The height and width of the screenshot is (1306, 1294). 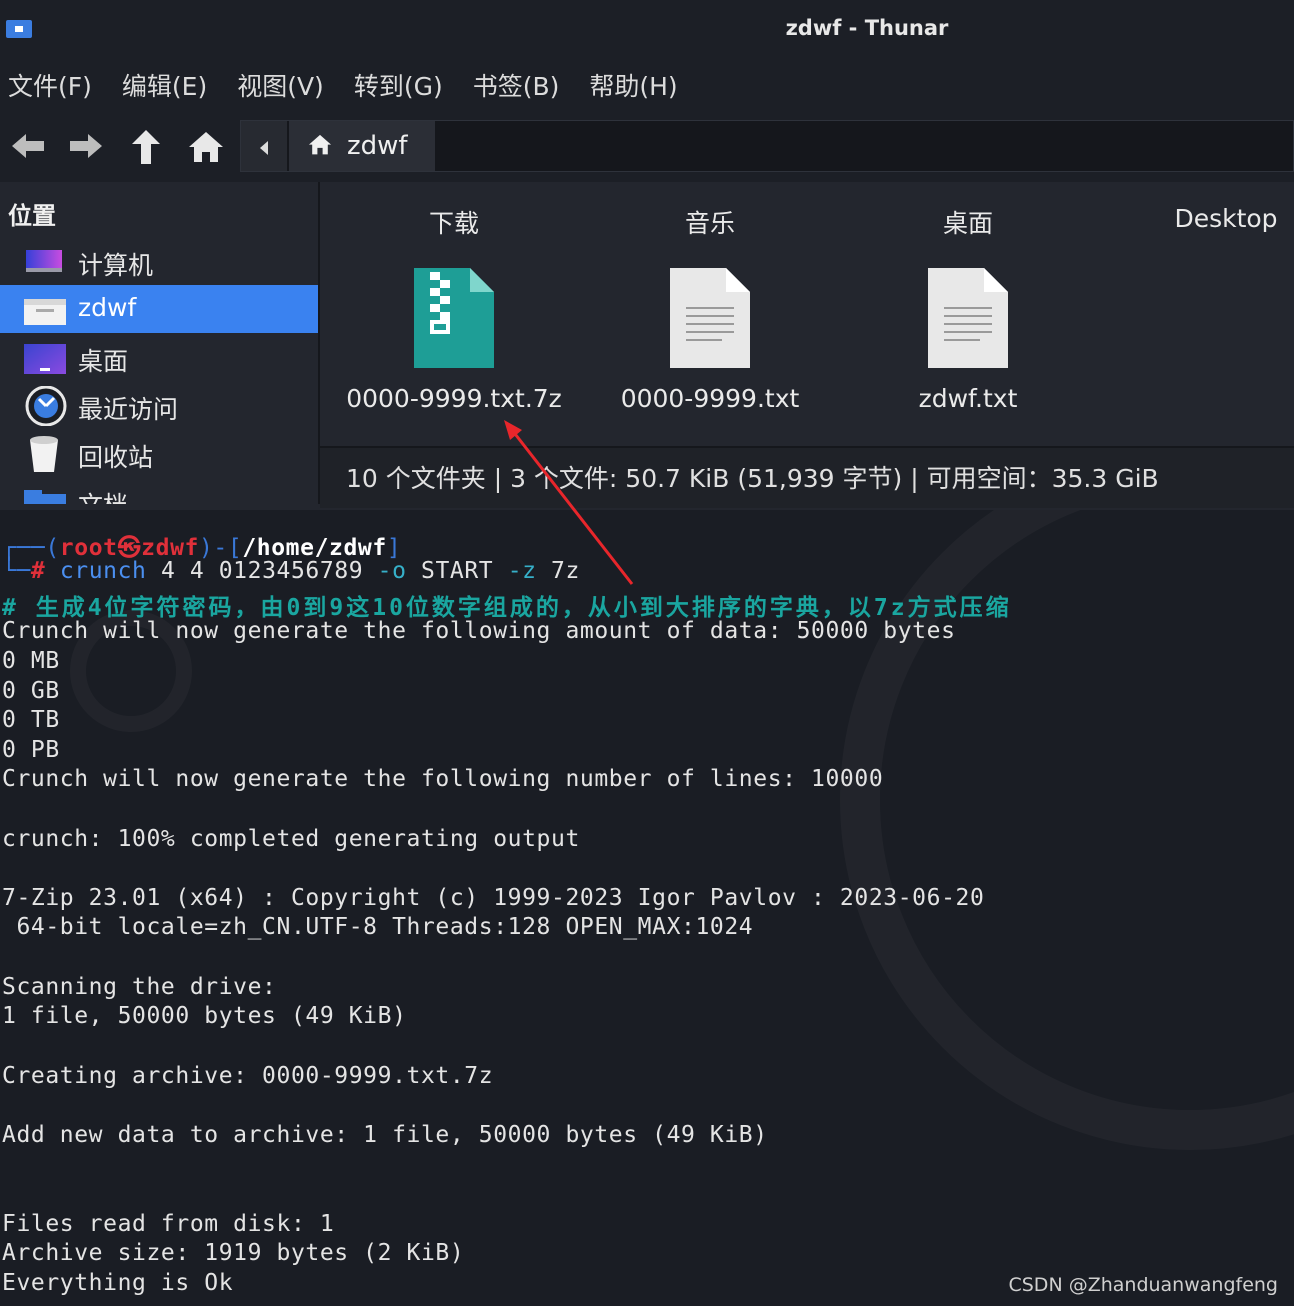 I want to click on output-line: crunch: 100% completed generating output, so click(x=291, y=839).